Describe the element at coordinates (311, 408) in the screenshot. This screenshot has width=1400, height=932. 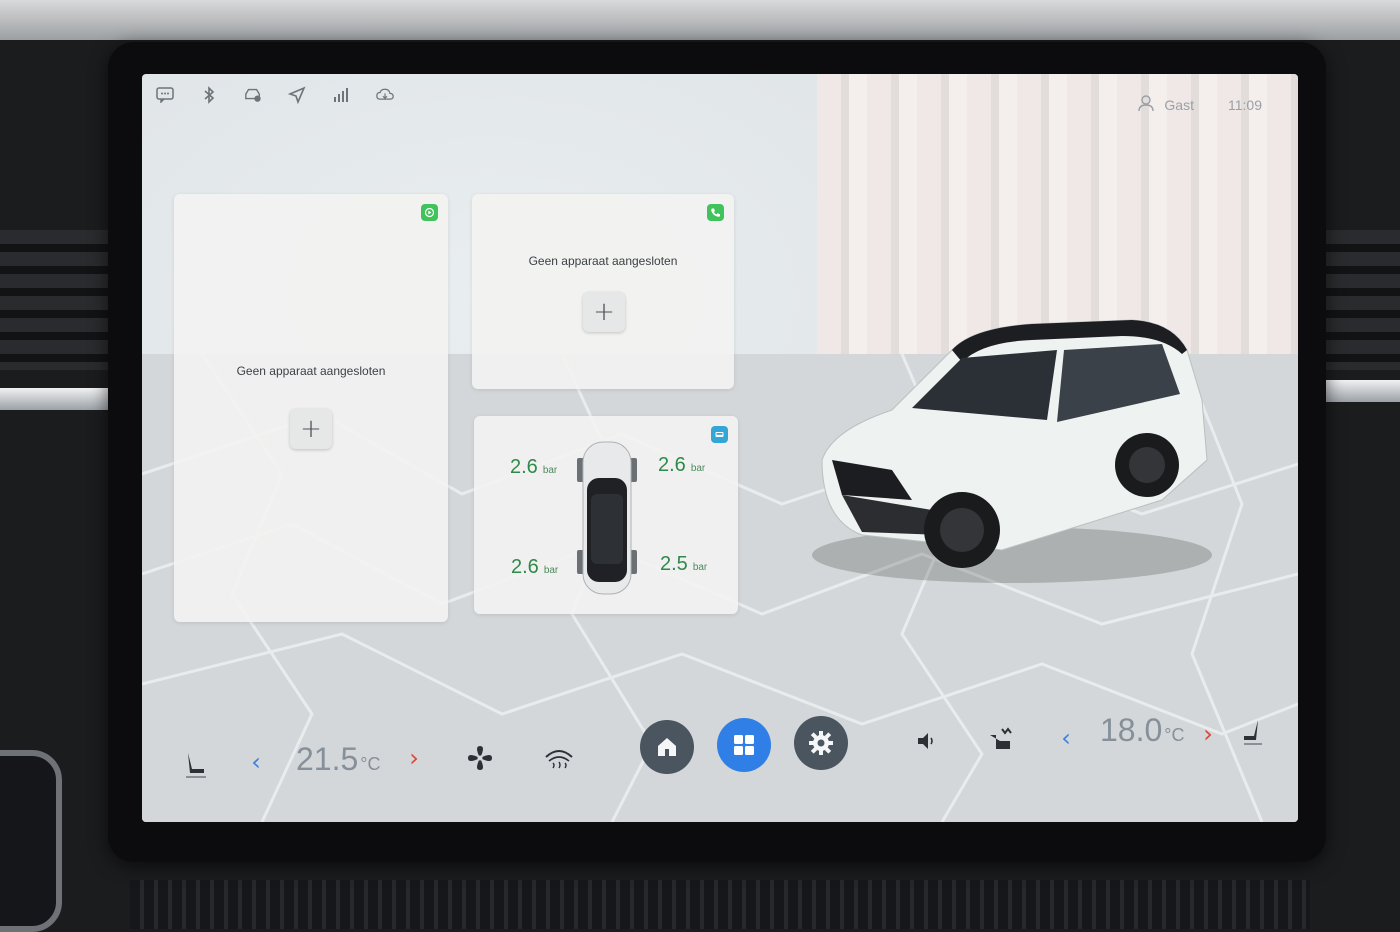
I see `carplay-card: Geen apparaat aangesloten +` at that location.